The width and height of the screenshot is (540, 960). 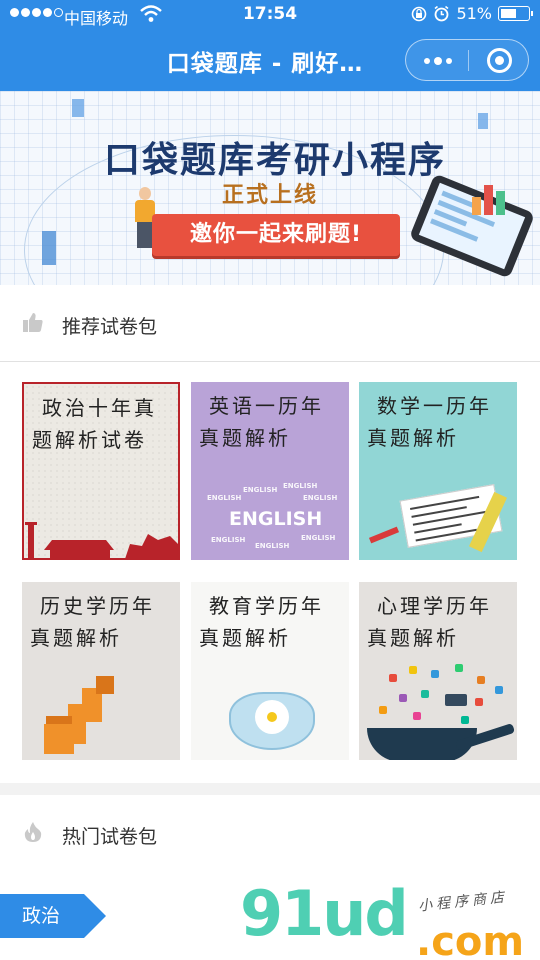 What do you see at coordinates (429, 422) in the screenshot?
I see `card-title: 数学一历年真题解析` at bounding box center [429, 422].